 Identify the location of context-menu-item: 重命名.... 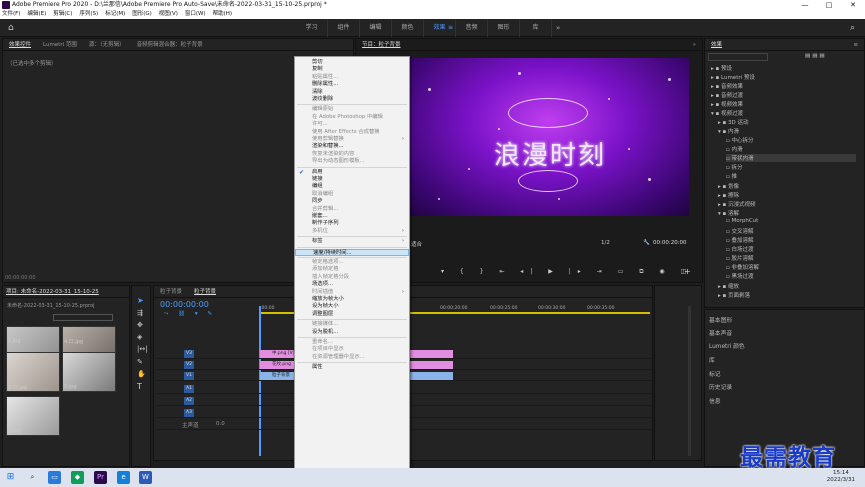
(352, 342).